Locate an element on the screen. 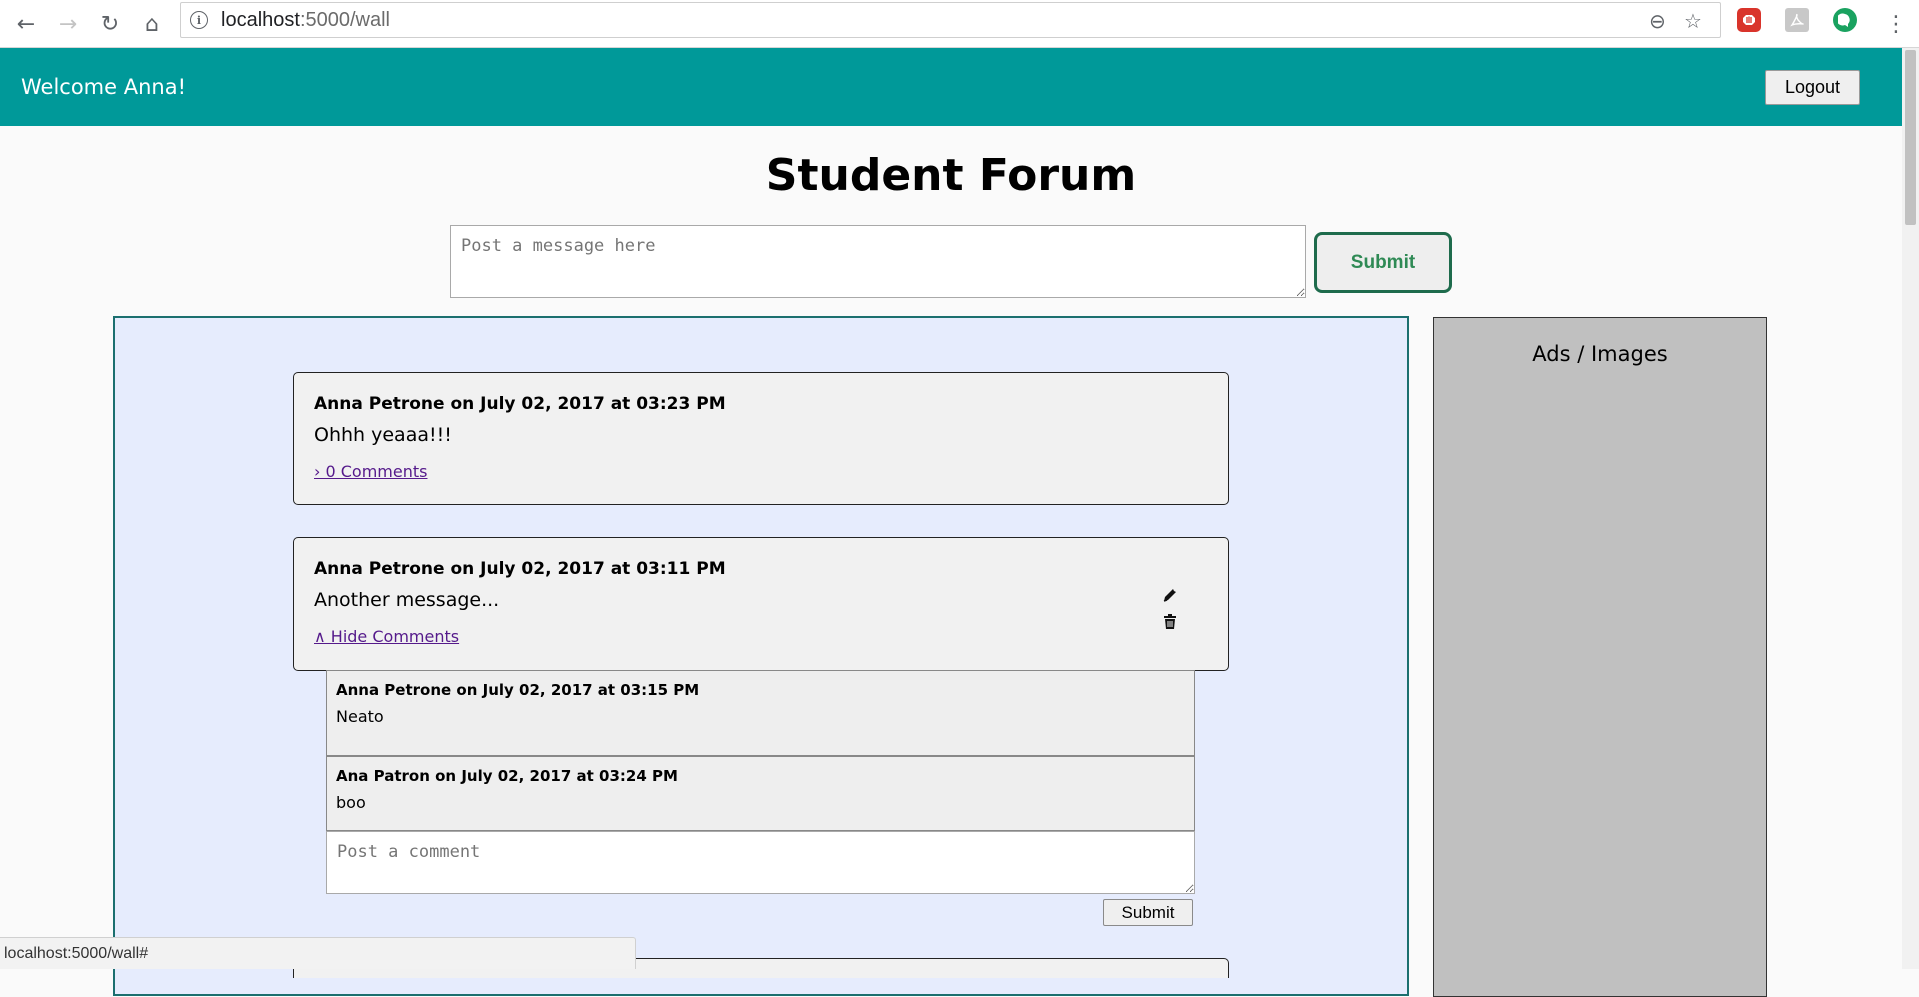  page-title: Student Forum is located at coordinates (951, 175).